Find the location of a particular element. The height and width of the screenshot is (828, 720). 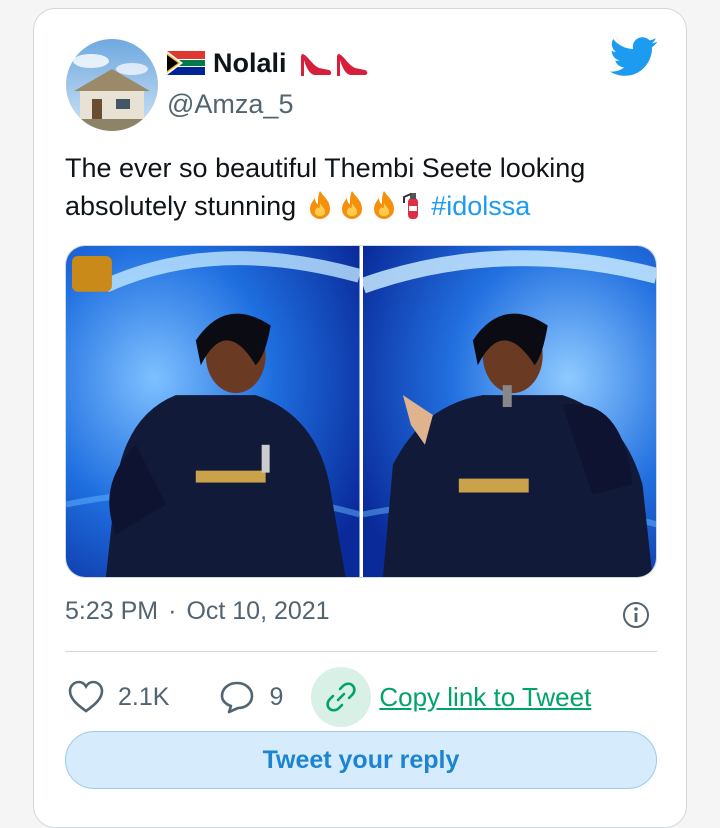

reply-count: 9 is located at coordinates (276, 696).